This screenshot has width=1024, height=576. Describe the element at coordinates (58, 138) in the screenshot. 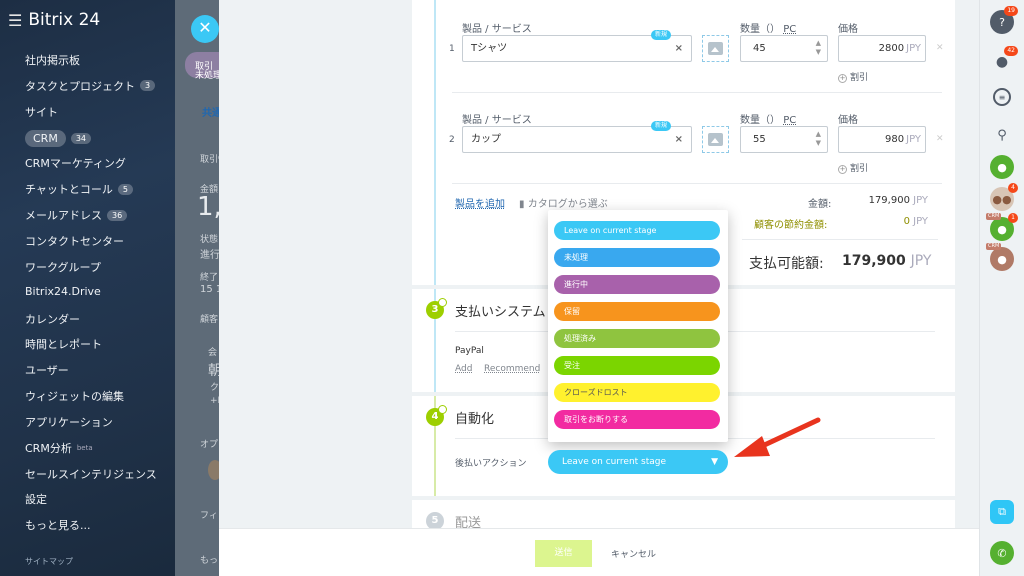

I see `sidebar-item: CRM 34` at that location.